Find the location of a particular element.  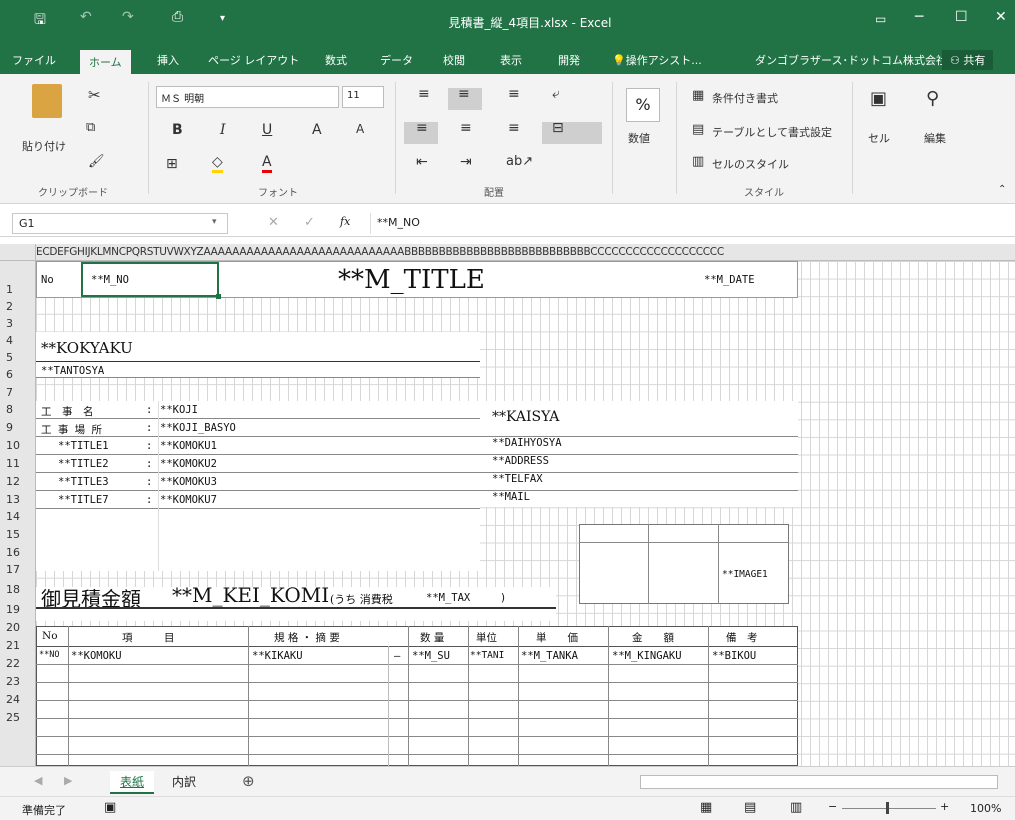

row-number: 2 is located at coordinates (18, 306).